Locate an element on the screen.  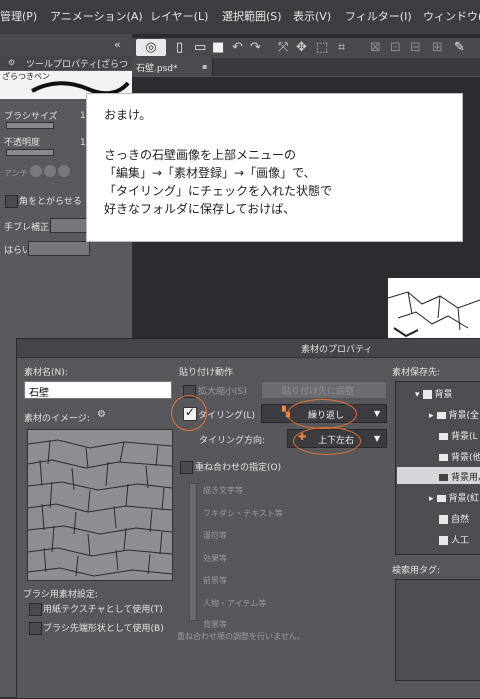
stabilizer-label: 手ブレ補正 is located at coordinates (27, 228).